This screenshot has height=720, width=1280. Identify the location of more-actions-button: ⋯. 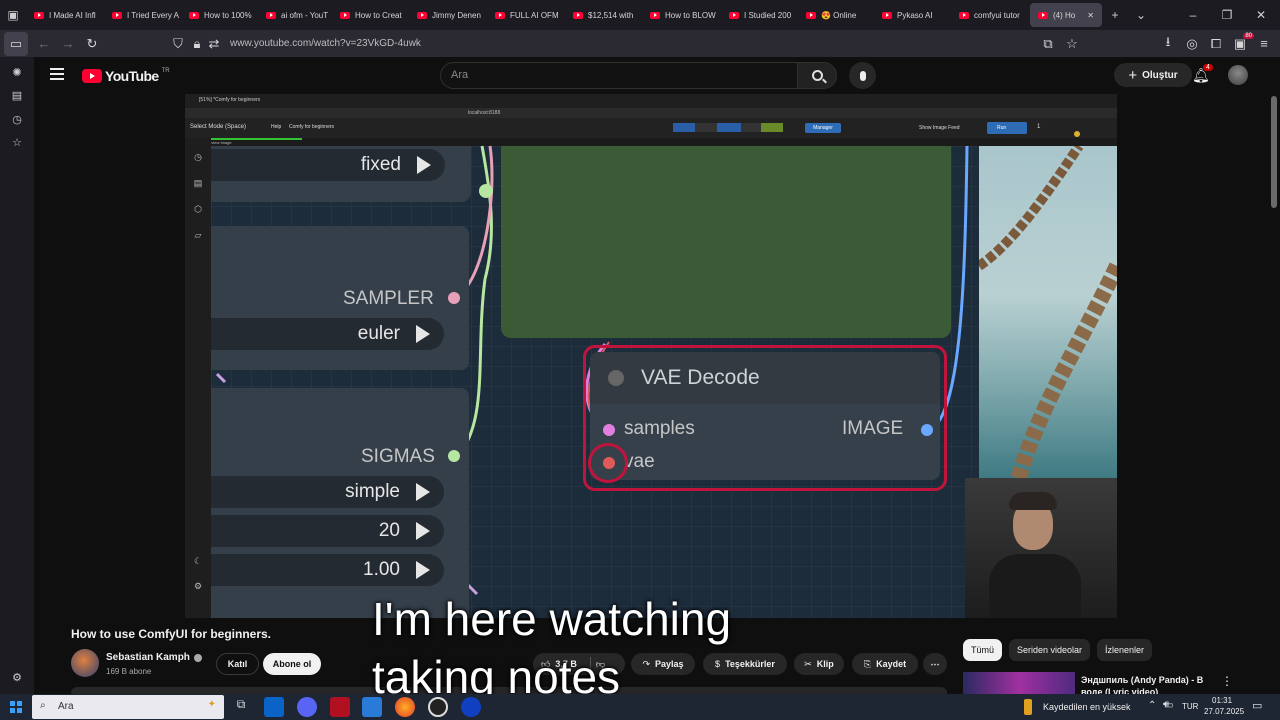
(935, 664).